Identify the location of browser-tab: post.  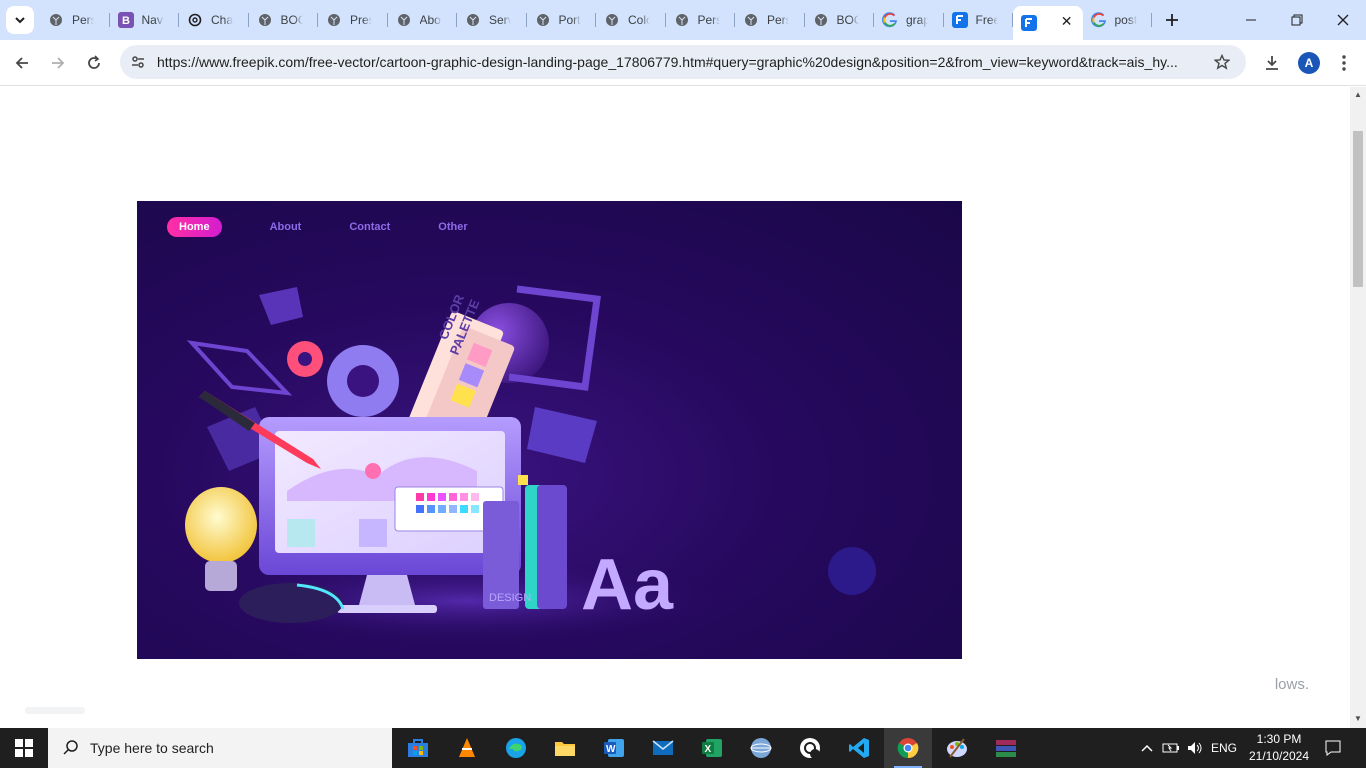
(1117, 20).